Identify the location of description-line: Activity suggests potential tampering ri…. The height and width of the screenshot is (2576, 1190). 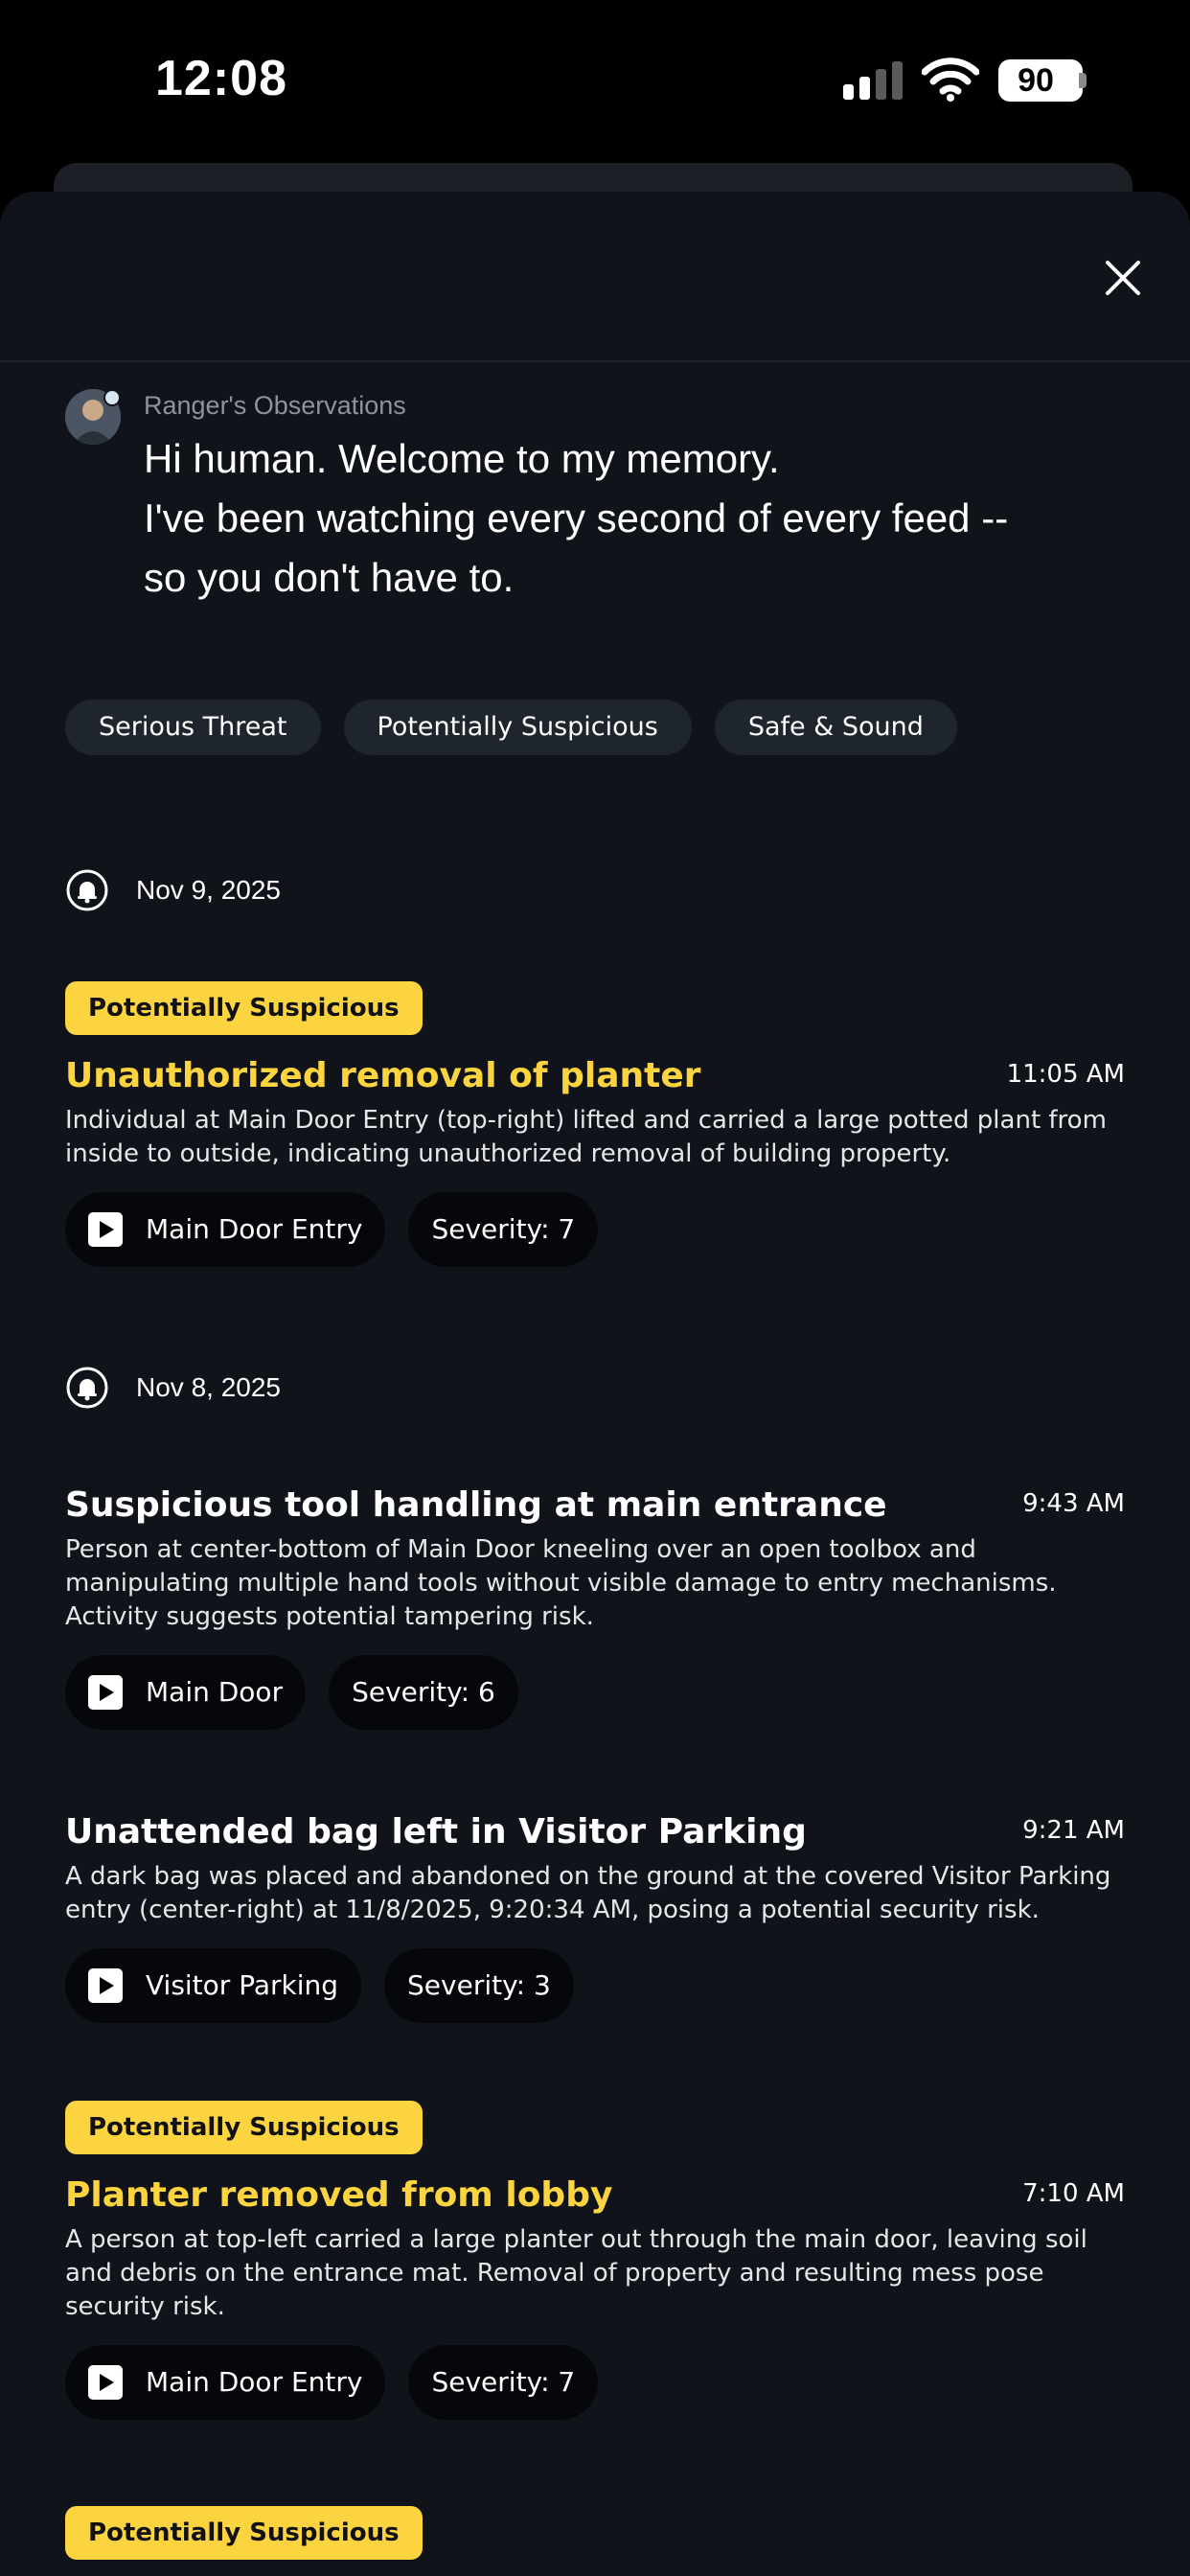
(329, 1616).